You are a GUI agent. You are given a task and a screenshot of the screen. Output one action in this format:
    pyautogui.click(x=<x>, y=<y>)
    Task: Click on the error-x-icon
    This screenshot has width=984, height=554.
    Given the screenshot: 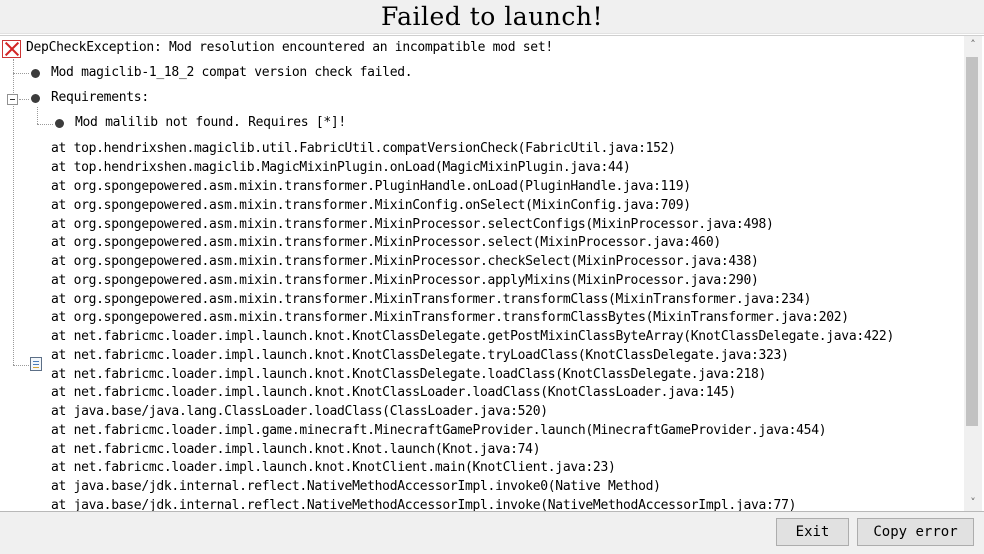 What is the action you would take?
    pyautogui.click(x=11, y=49)
    